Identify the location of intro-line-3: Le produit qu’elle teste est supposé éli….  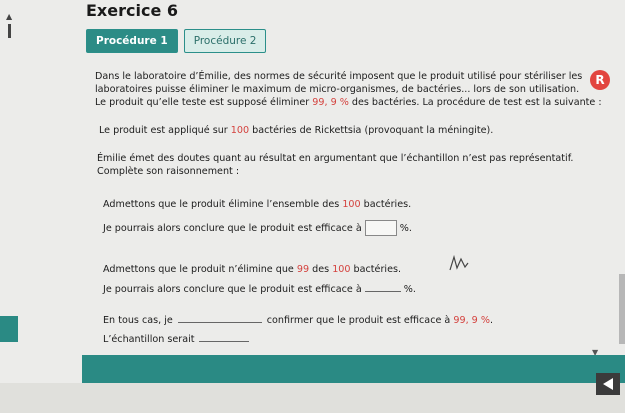
(348, 103).